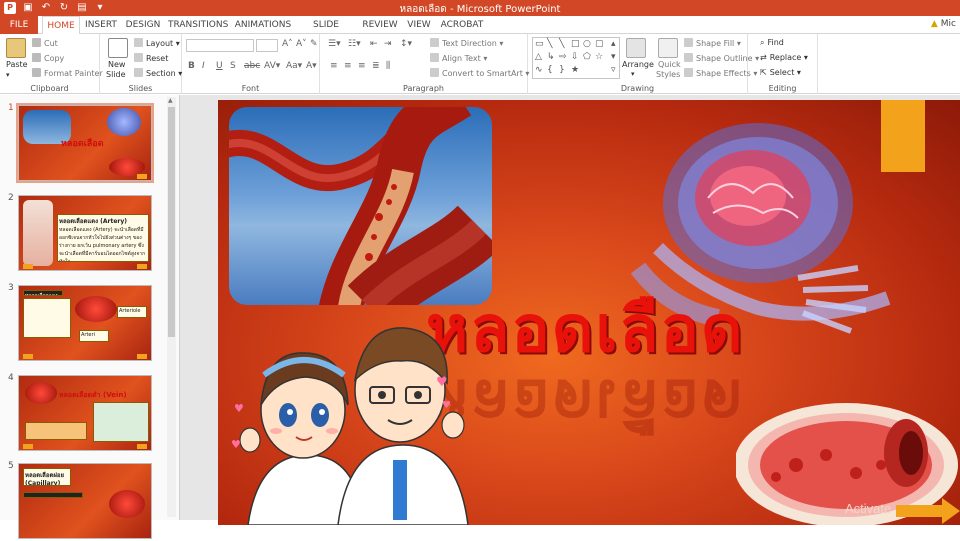 The height and width of the screenshot is (541, 960). I want to click on tab-design: DESIGN, so click(143, 25).